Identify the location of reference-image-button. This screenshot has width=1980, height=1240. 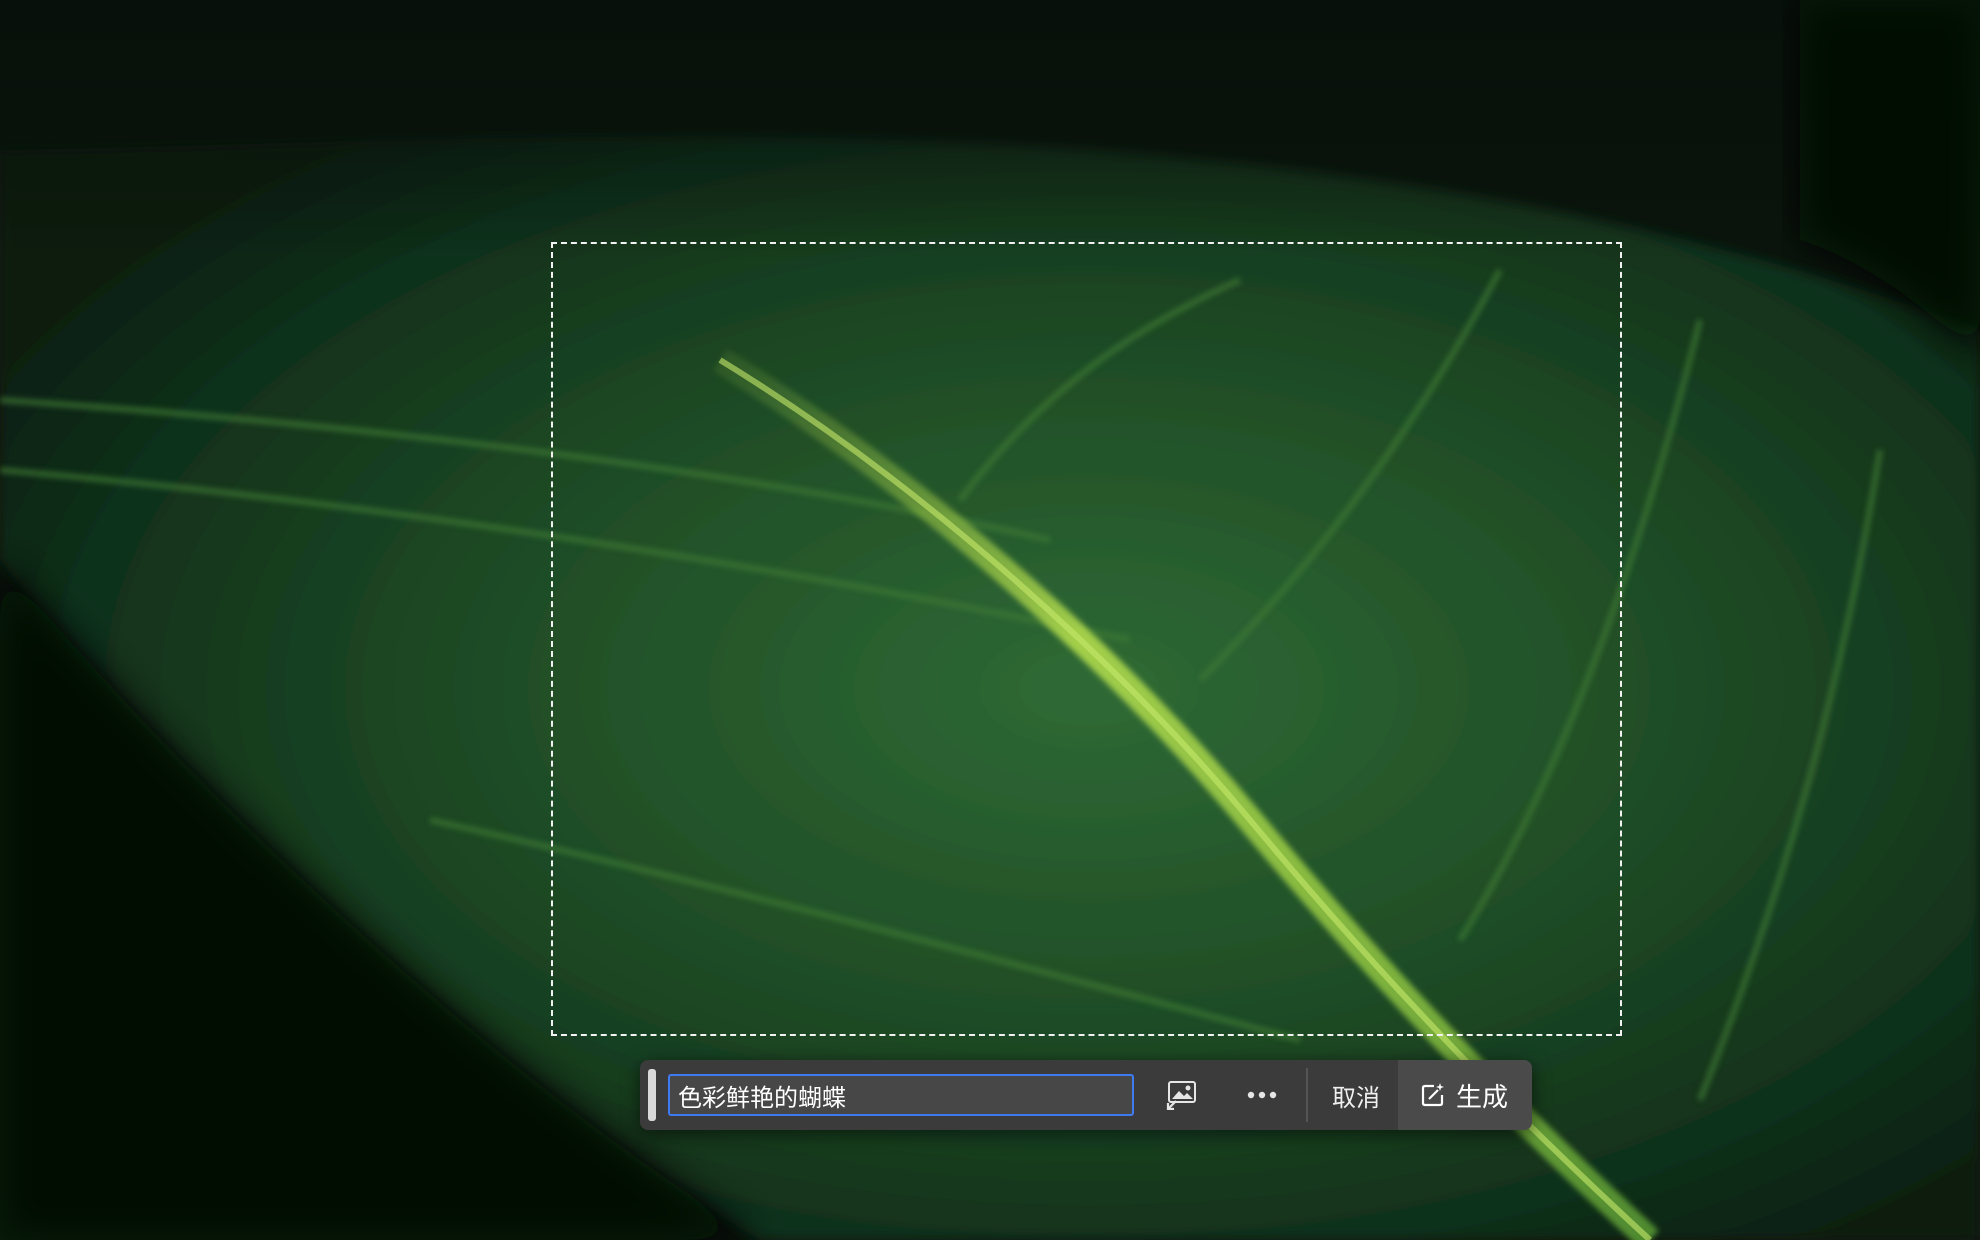
(1182, 1095).